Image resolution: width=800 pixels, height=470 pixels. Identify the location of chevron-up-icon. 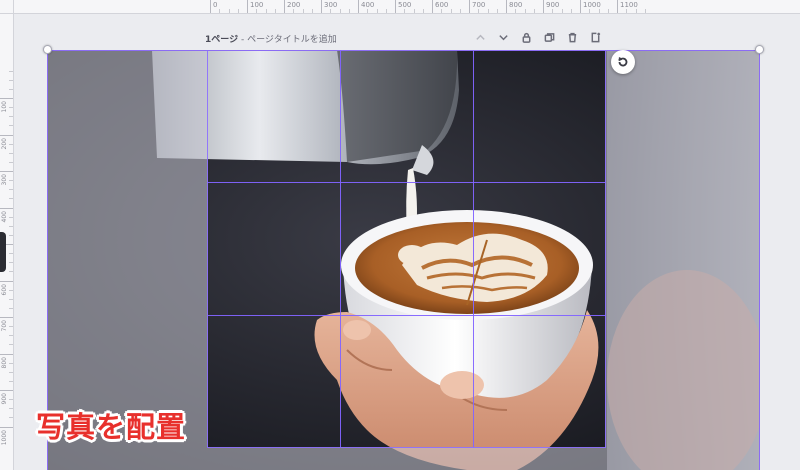
(480, 37).